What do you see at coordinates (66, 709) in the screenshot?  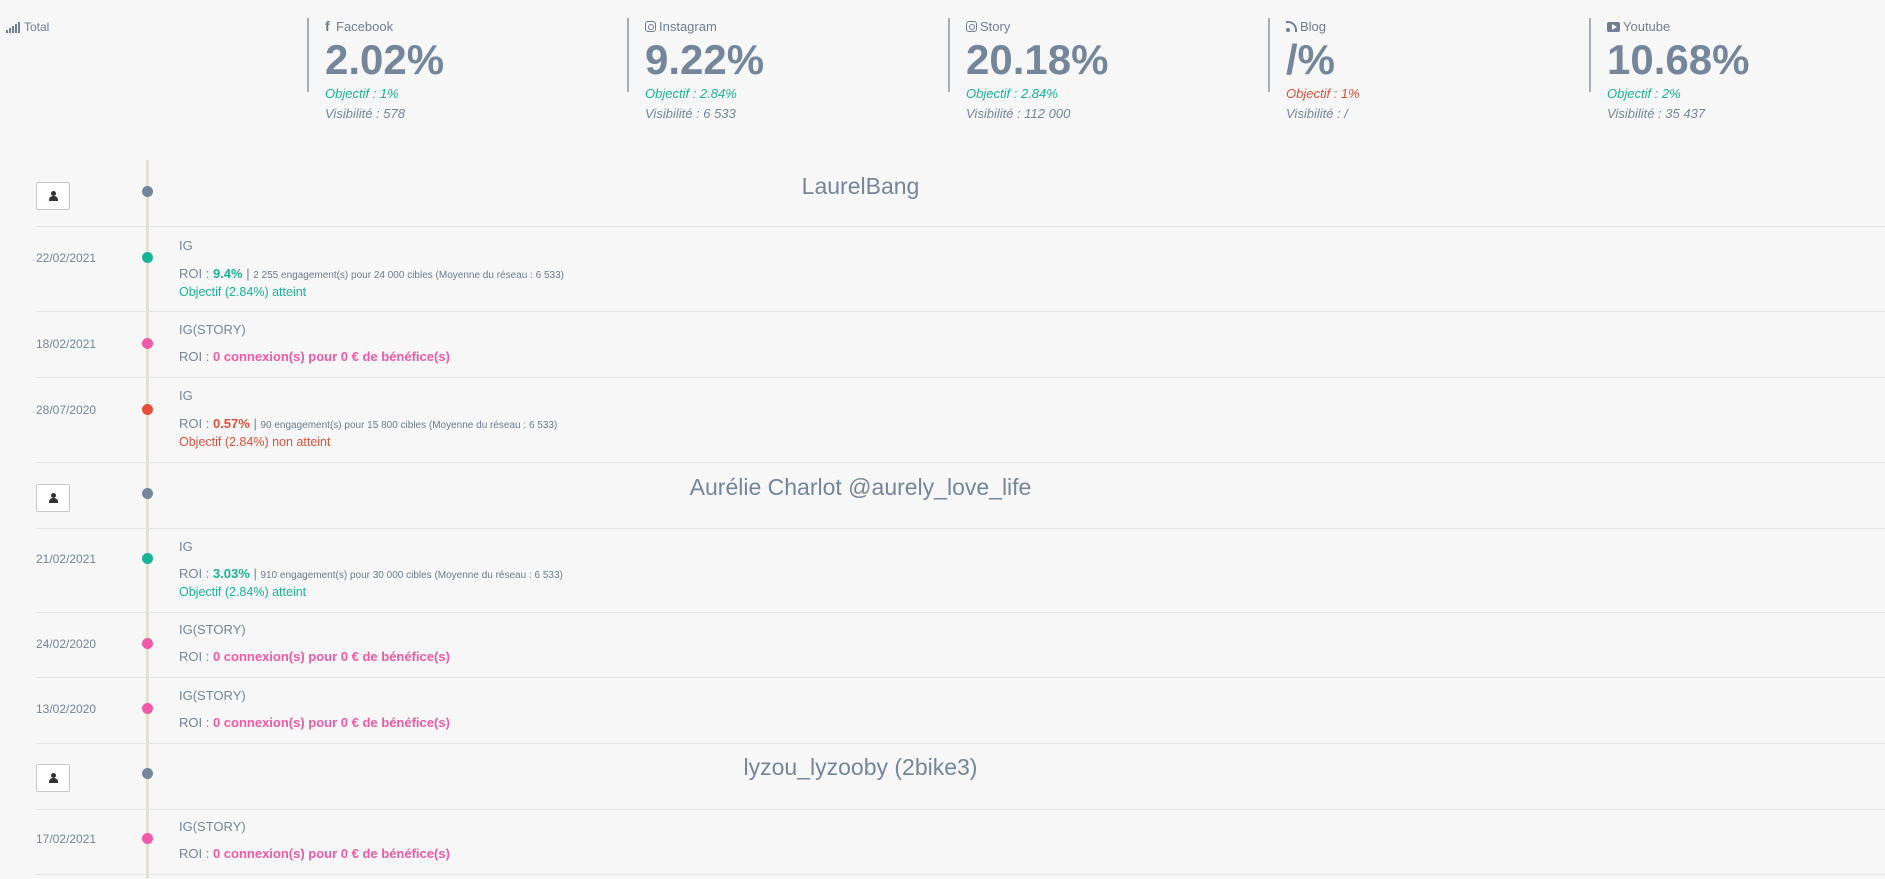 I see `event-date: 13/02/2020` at bounding box center [66, 709].